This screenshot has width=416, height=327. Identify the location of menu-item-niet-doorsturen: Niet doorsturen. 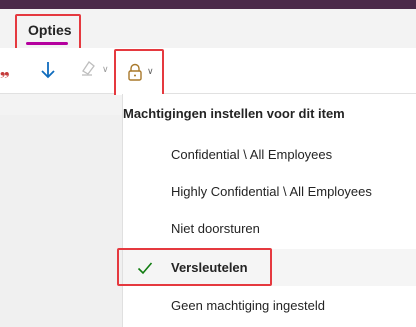
(269, 228).